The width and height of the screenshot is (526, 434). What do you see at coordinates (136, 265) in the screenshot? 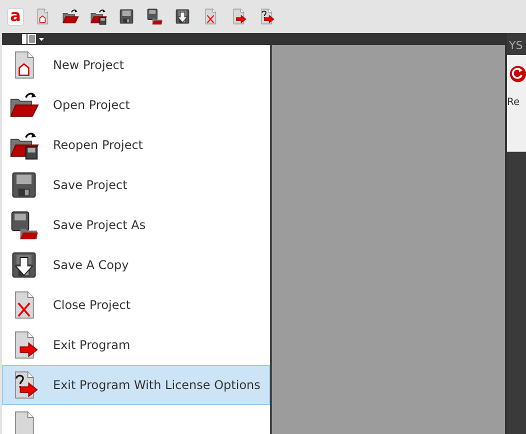
I see `menu-item: Save A Copy` at bounding box center [136, 265].